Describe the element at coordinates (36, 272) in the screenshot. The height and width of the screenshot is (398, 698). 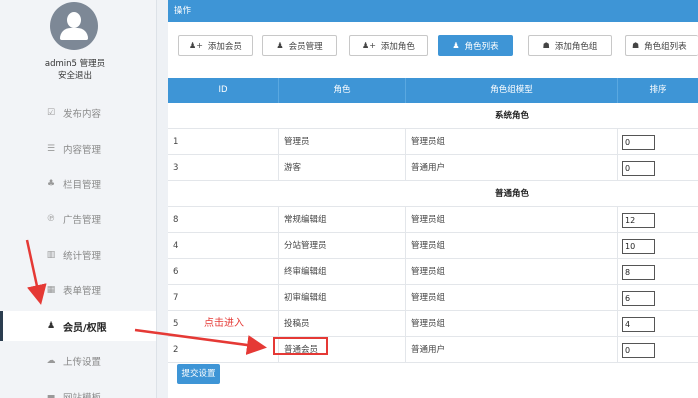
I see `annotation-arrow-down` at that location.